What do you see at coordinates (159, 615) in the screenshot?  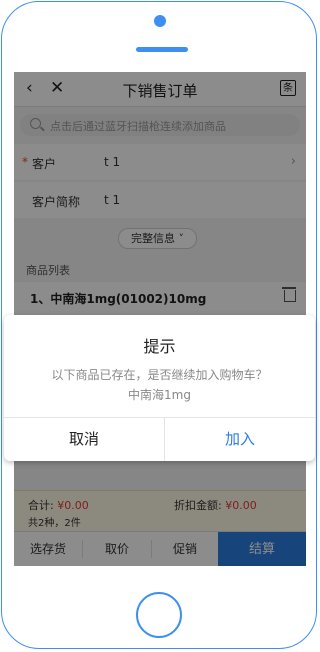 I see `home-button` at bounding box center [159, 615].